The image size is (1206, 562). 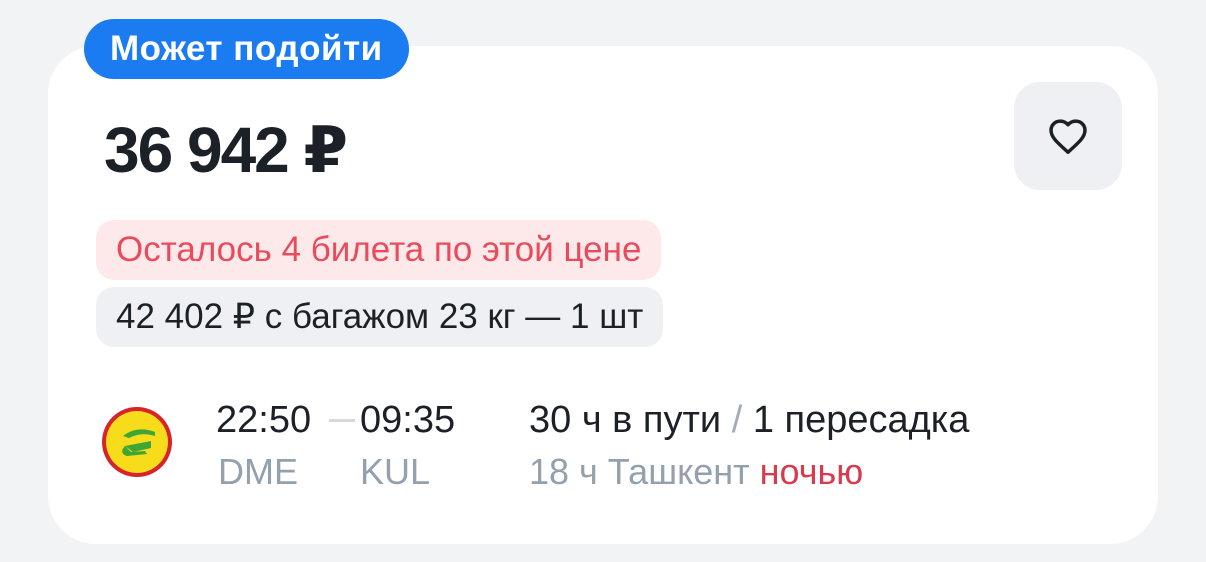 What do you see at coordinates (395, 471) in the screenshot?
I see `arrival-airport: KUL` at bounding box center [395, 471].